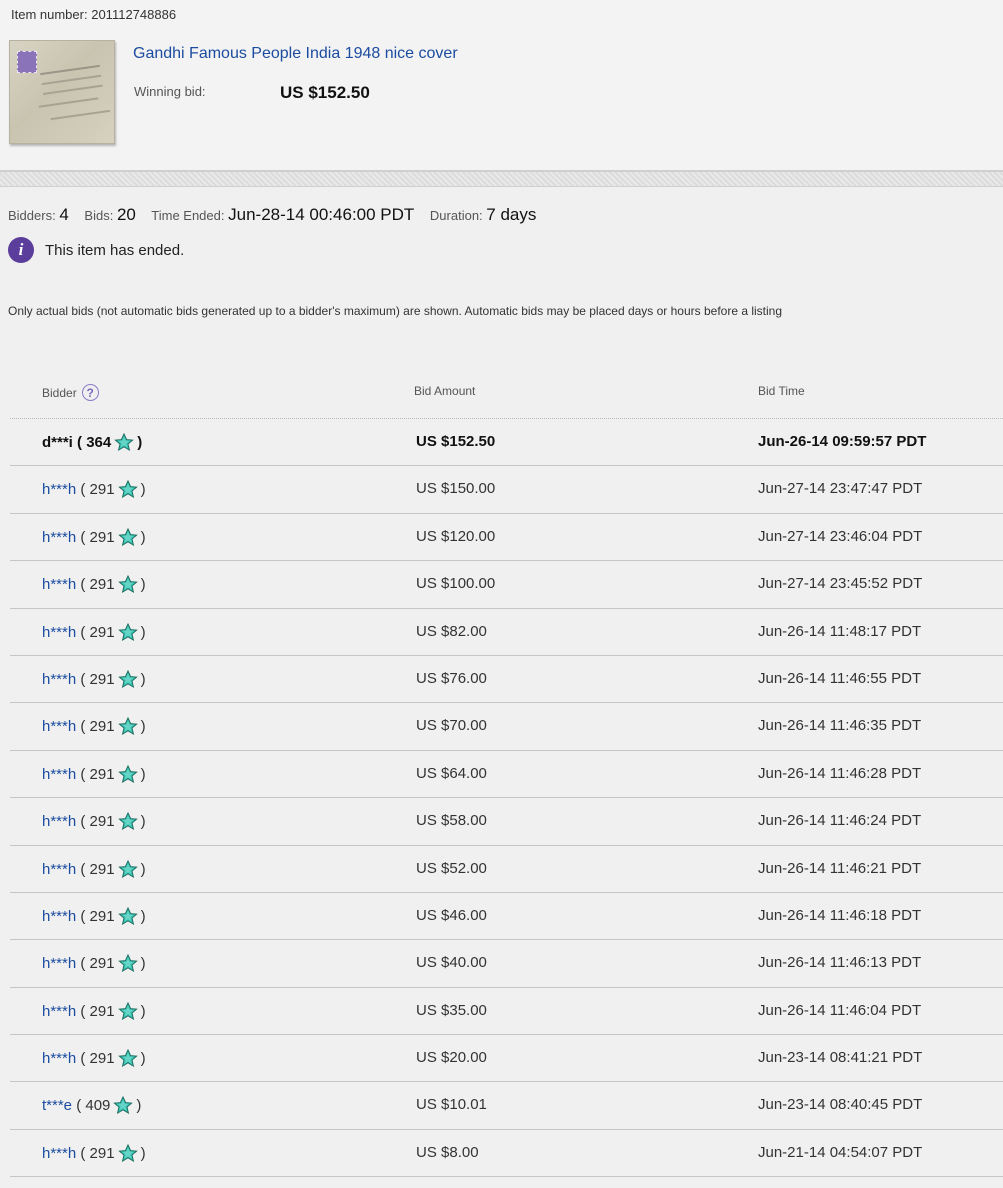 This screenshot has height=1188, width=1003. I want to click on bid-time-cell: Jun-23-14 08:40:45 PDT, so click(840, 1105).